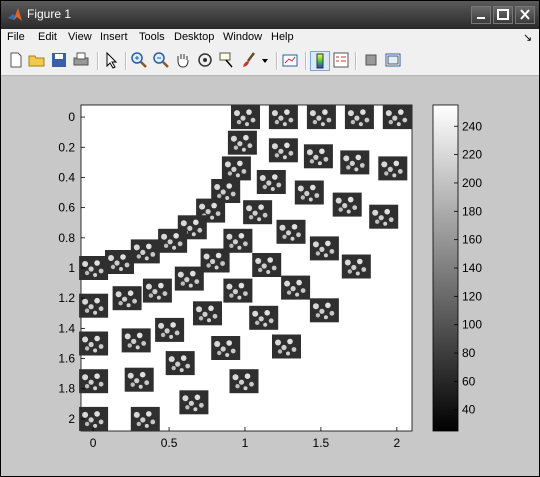 This screenshot has height=477, width=540. I want to click on open-file-icon, so click(37, 60).